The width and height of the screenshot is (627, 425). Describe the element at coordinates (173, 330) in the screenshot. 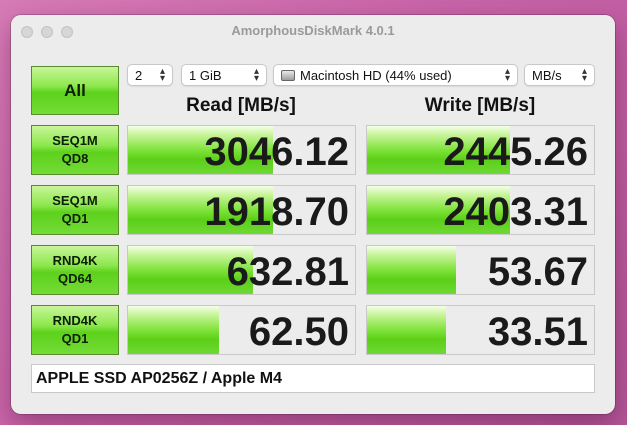

I see `read-bar` at that location.